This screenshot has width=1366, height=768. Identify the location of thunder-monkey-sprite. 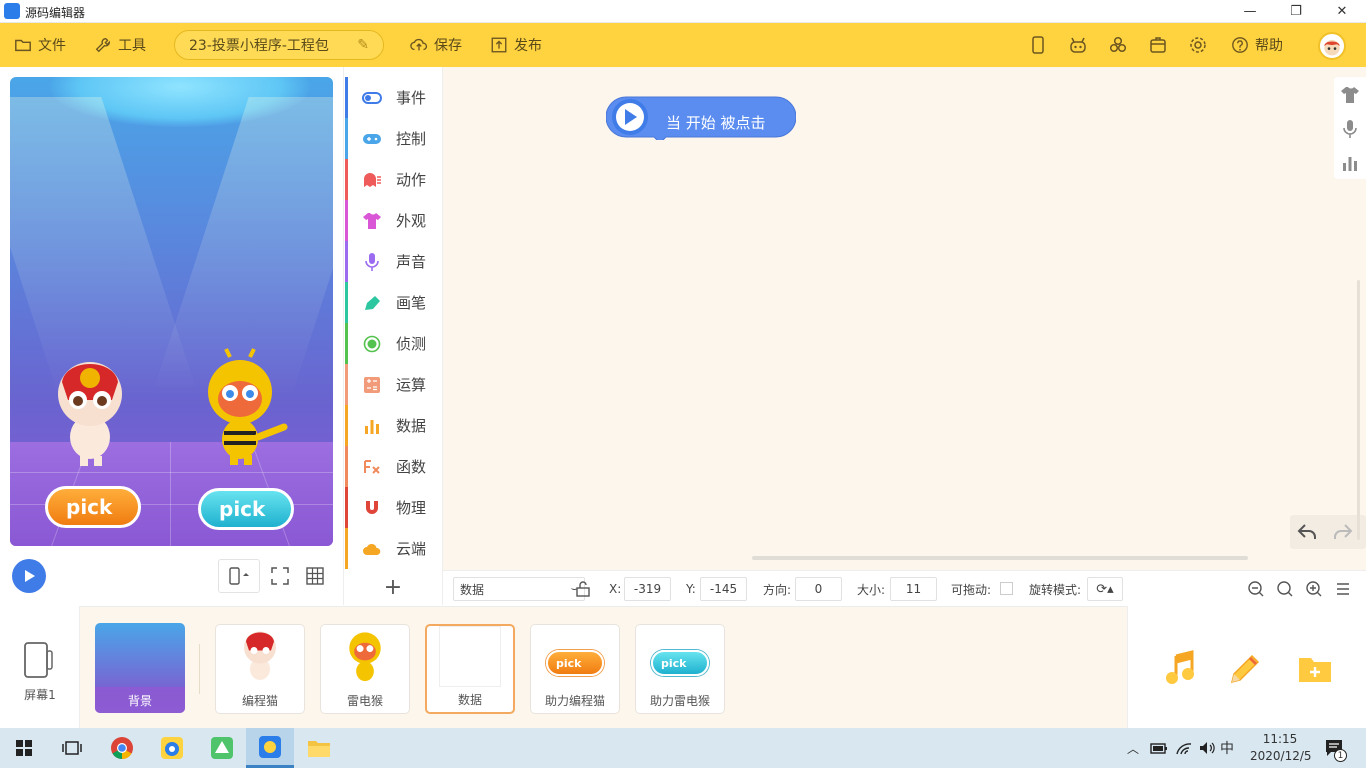
(250, 408).